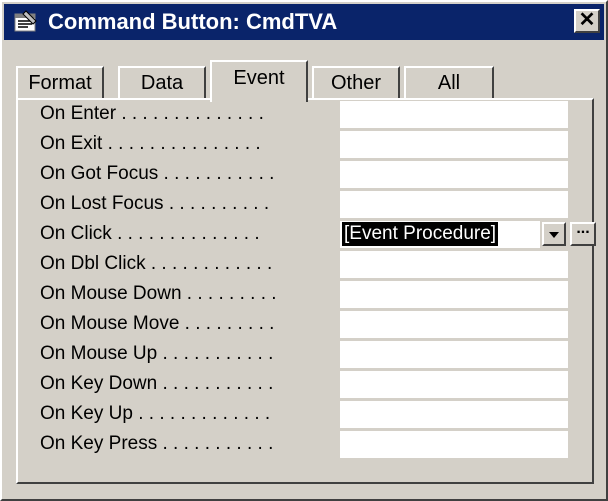  I want to click on dropdown-arrow-icon, so click(554, 235).